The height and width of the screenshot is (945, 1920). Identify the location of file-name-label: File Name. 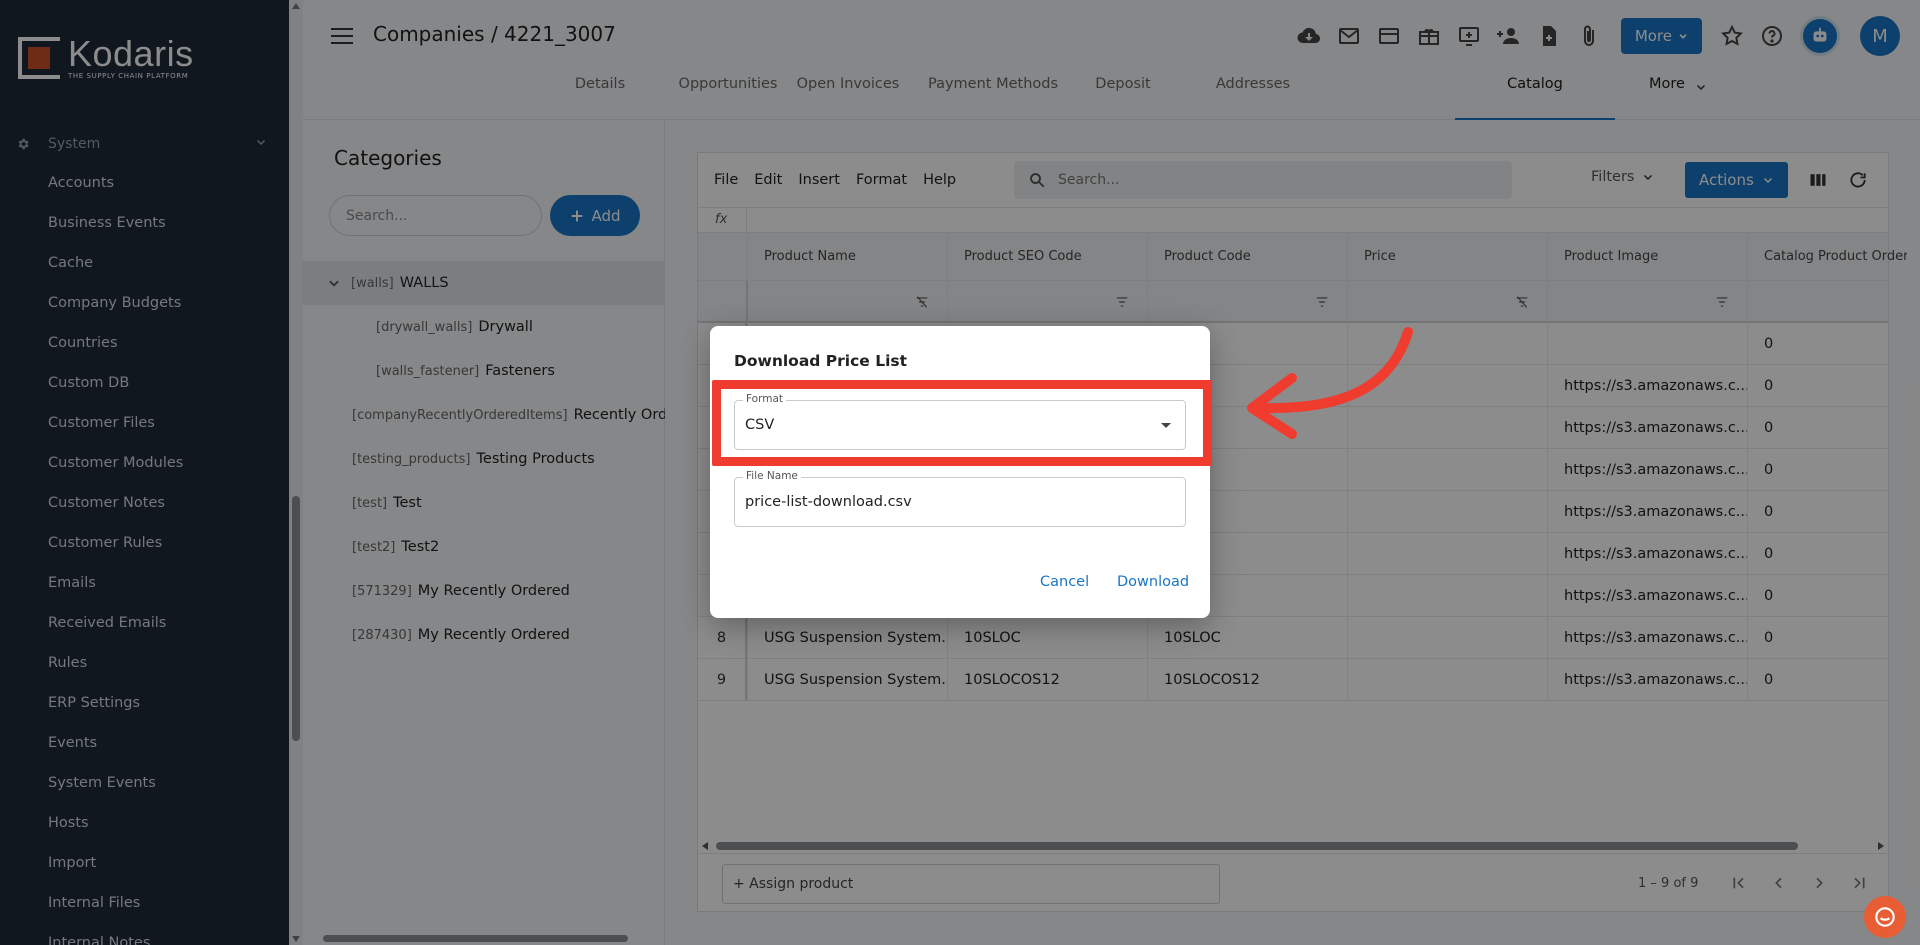
(772, 476).